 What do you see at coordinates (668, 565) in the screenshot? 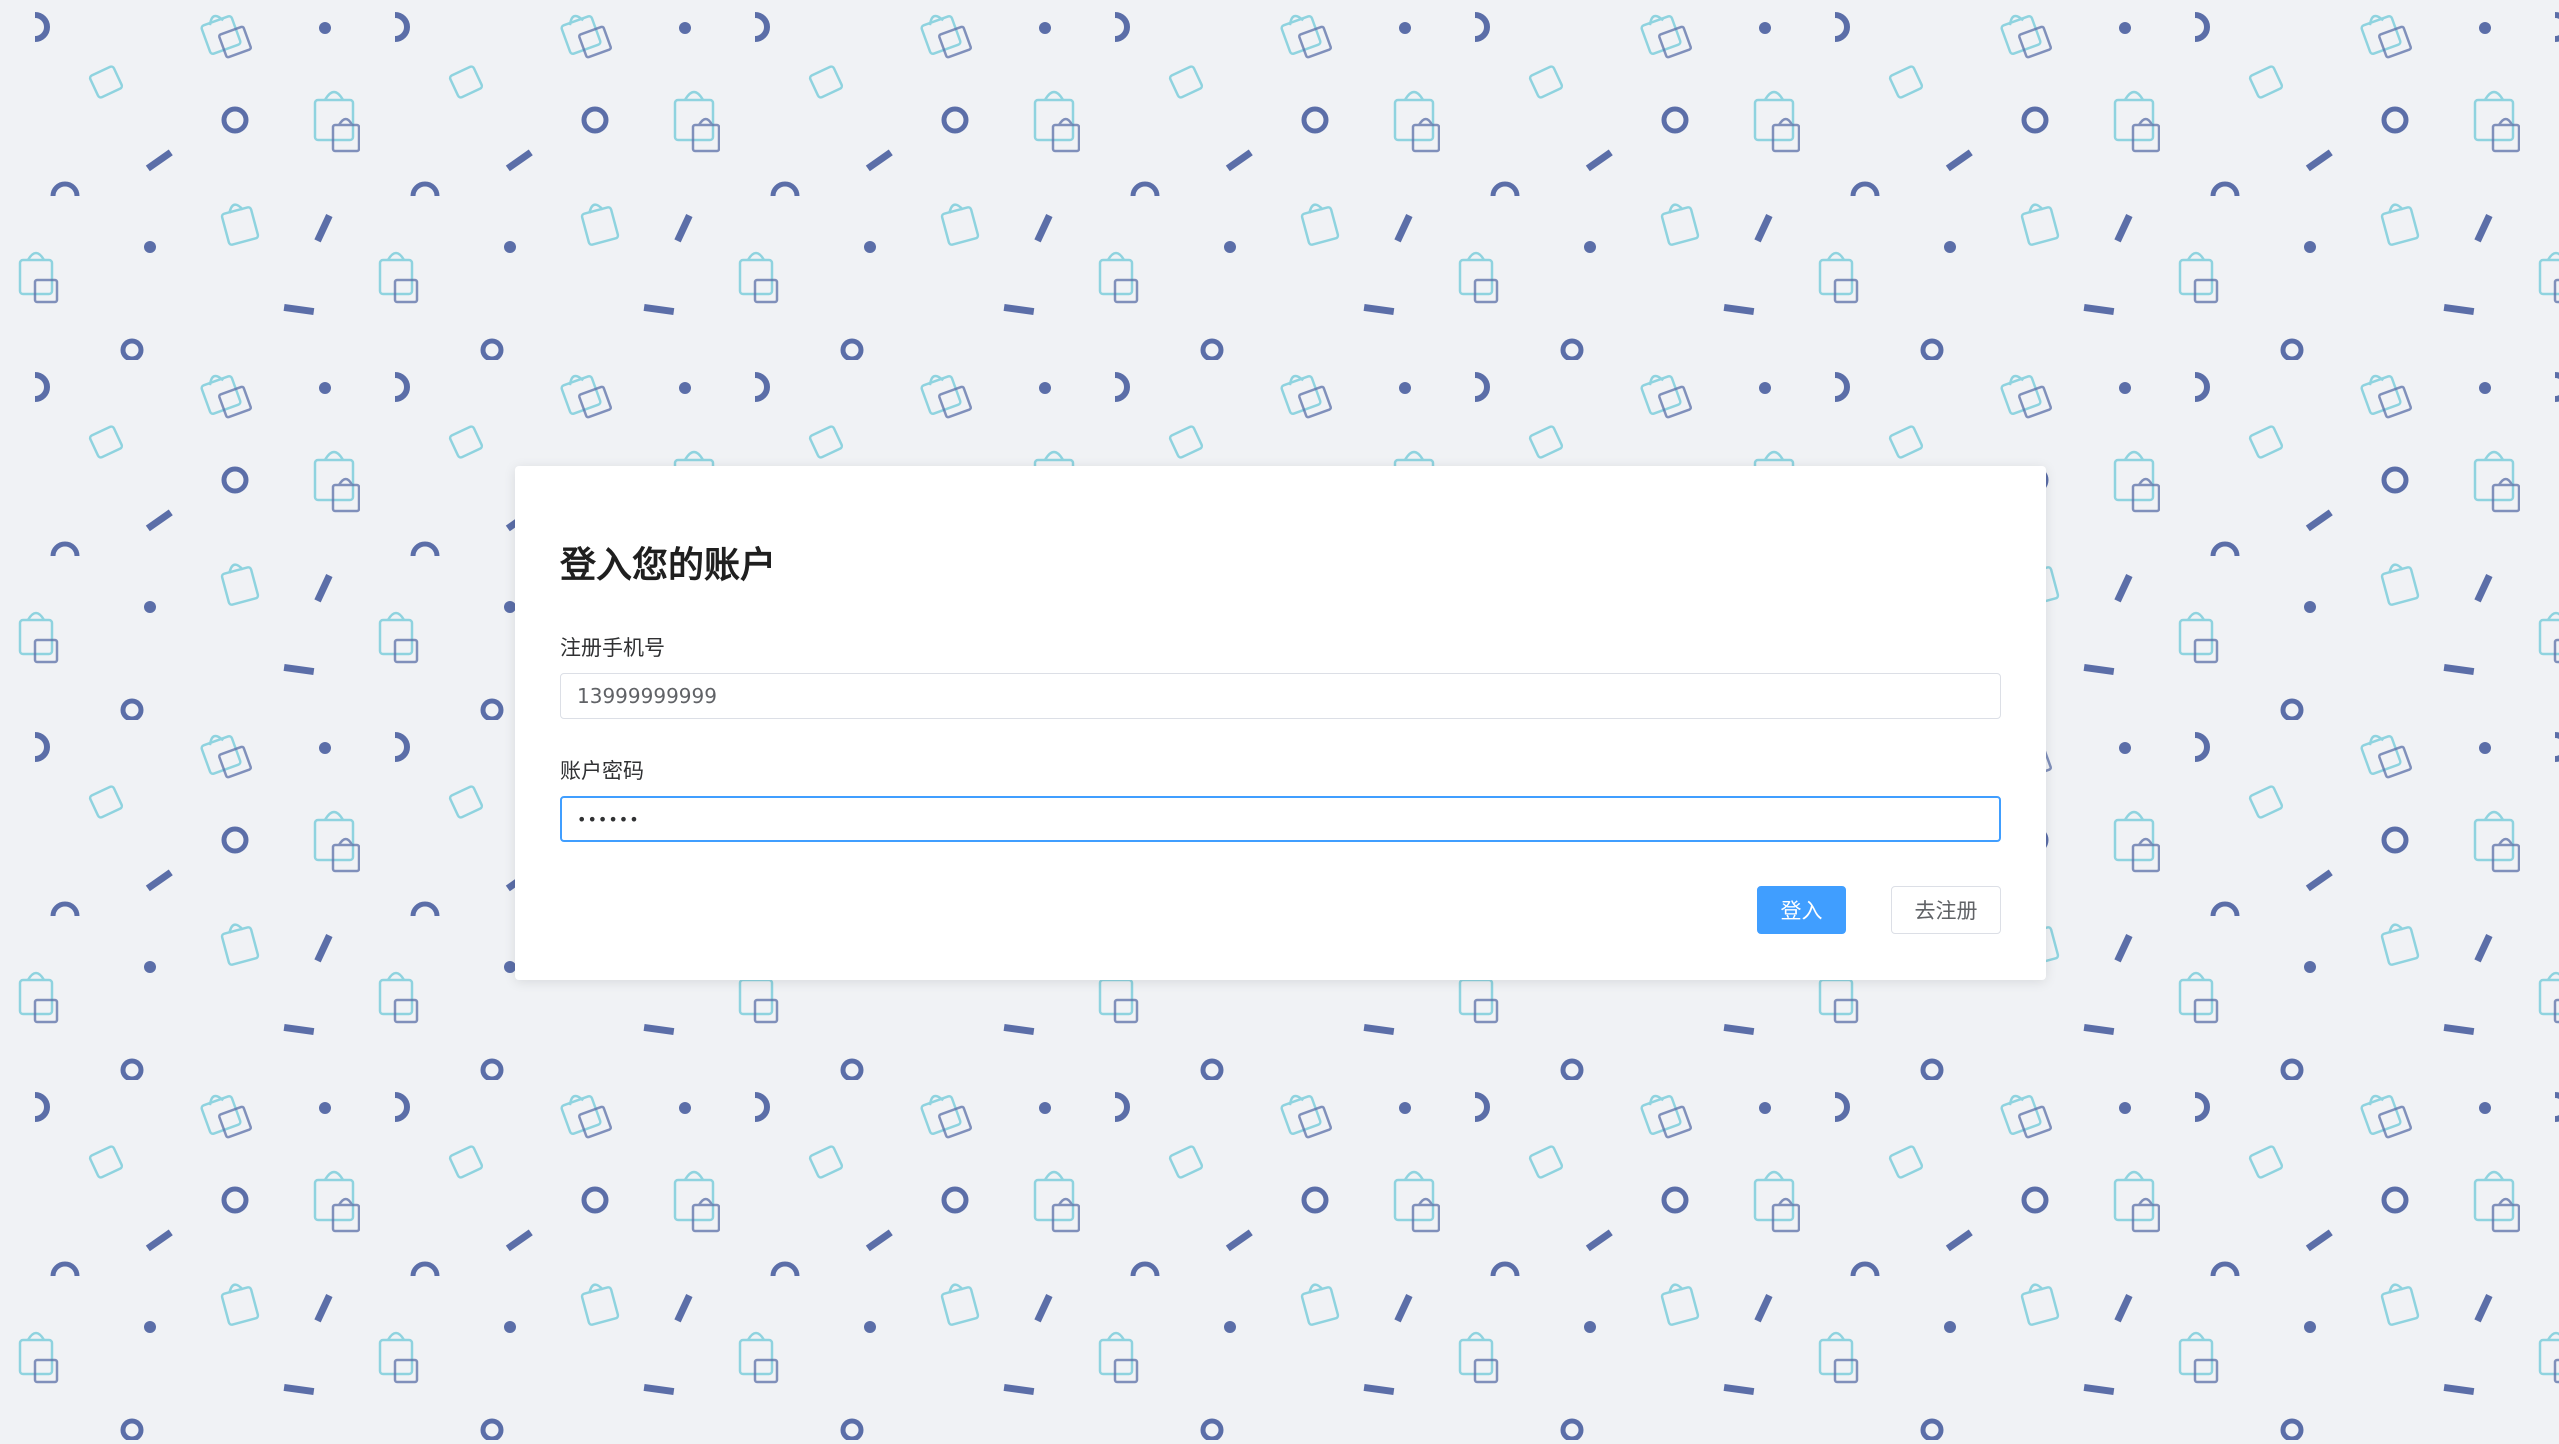
I see `page-title: 登入您的账户` at bounding box center [668, 565].